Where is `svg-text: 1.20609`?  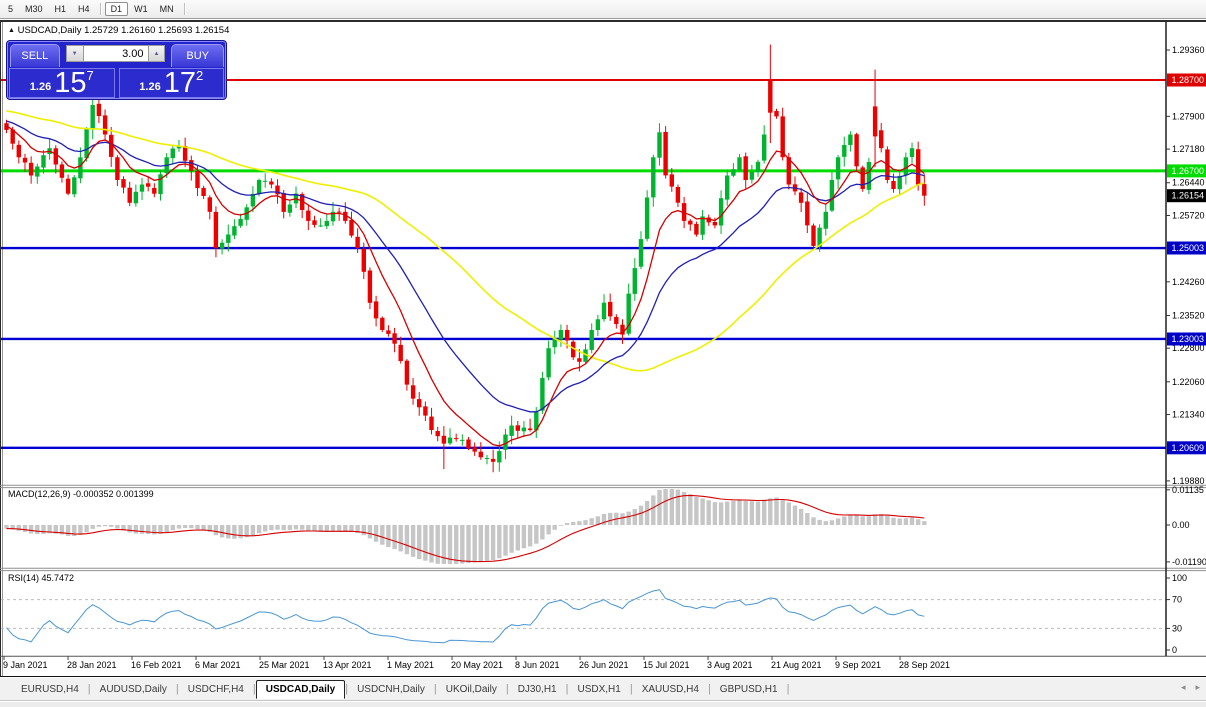 svg-text: 1.20609 is located at coordinates (1188, 448).